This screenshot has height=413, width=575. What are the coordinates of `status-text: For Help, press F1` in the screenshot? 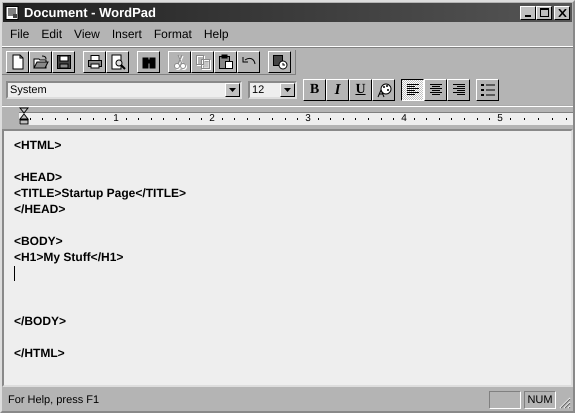 It's located at (54, 400).